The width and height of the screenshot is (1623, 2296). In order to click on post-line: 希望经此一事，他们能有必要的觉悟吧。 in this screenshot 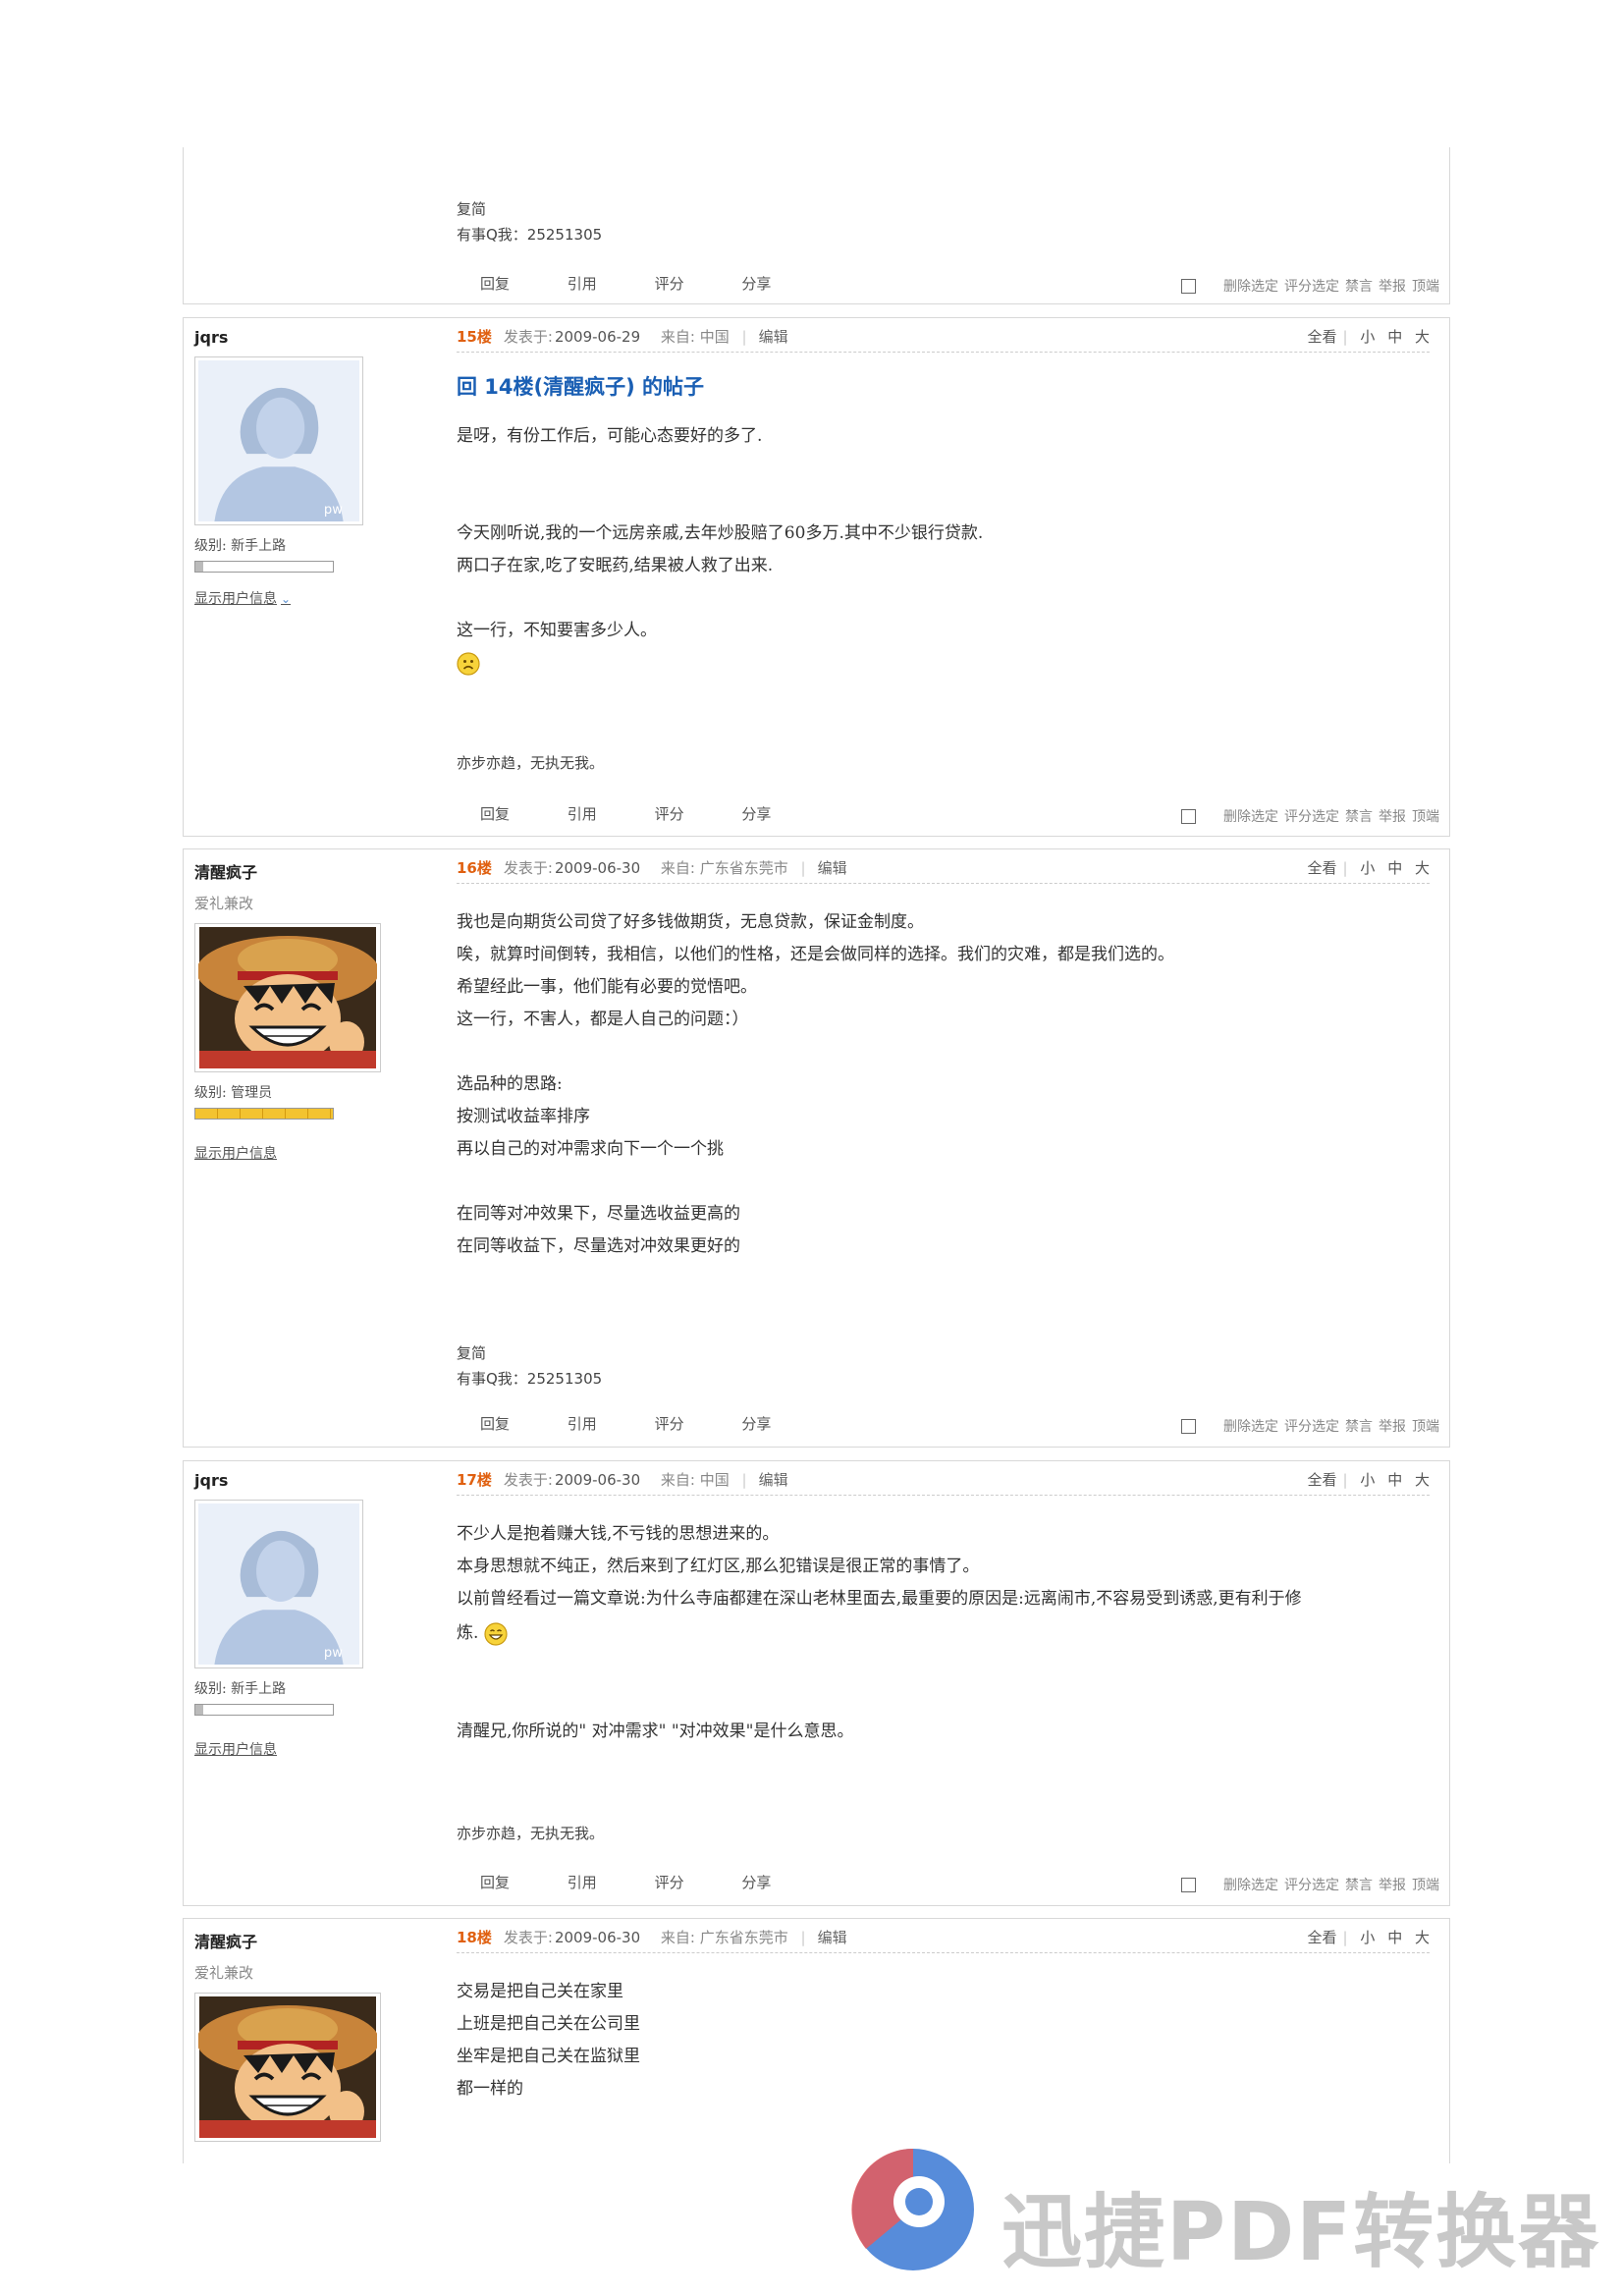, I will do `click(607, 987)`.